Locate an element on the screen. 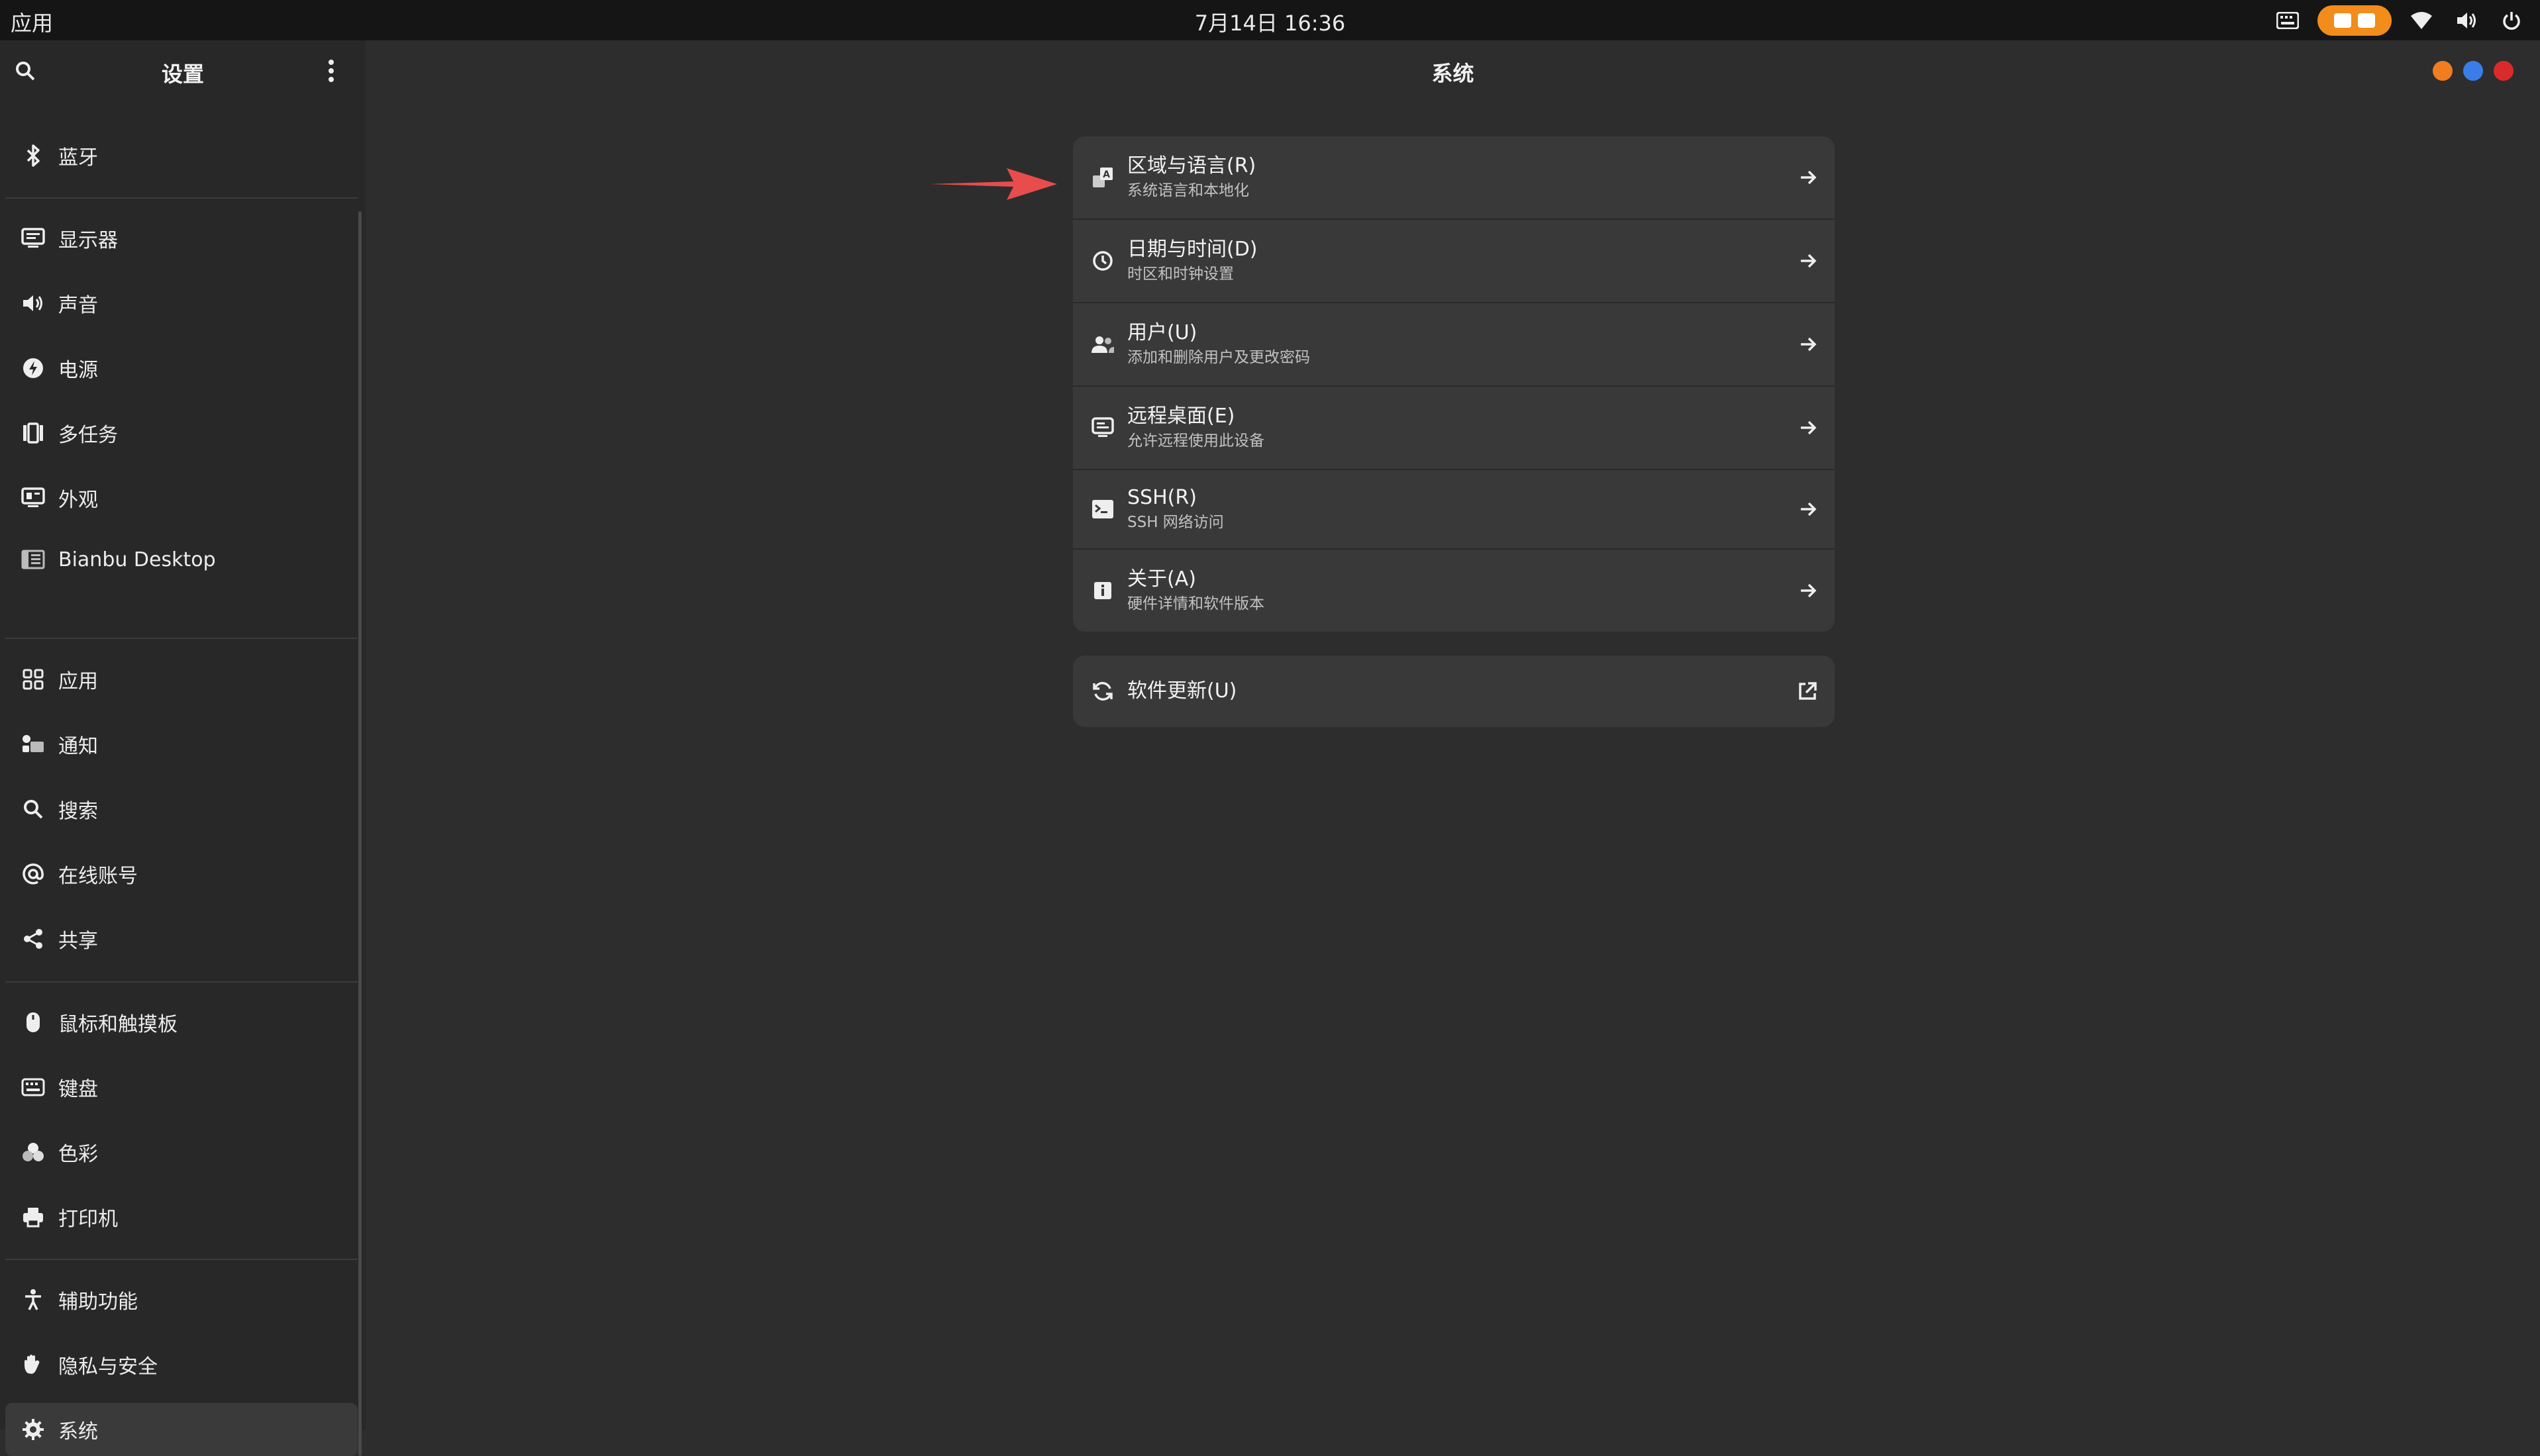 The height and width of the screenshot is (1456, 2540). sidebar-item-label: 在线账号 is located at coordinates (98, 876).